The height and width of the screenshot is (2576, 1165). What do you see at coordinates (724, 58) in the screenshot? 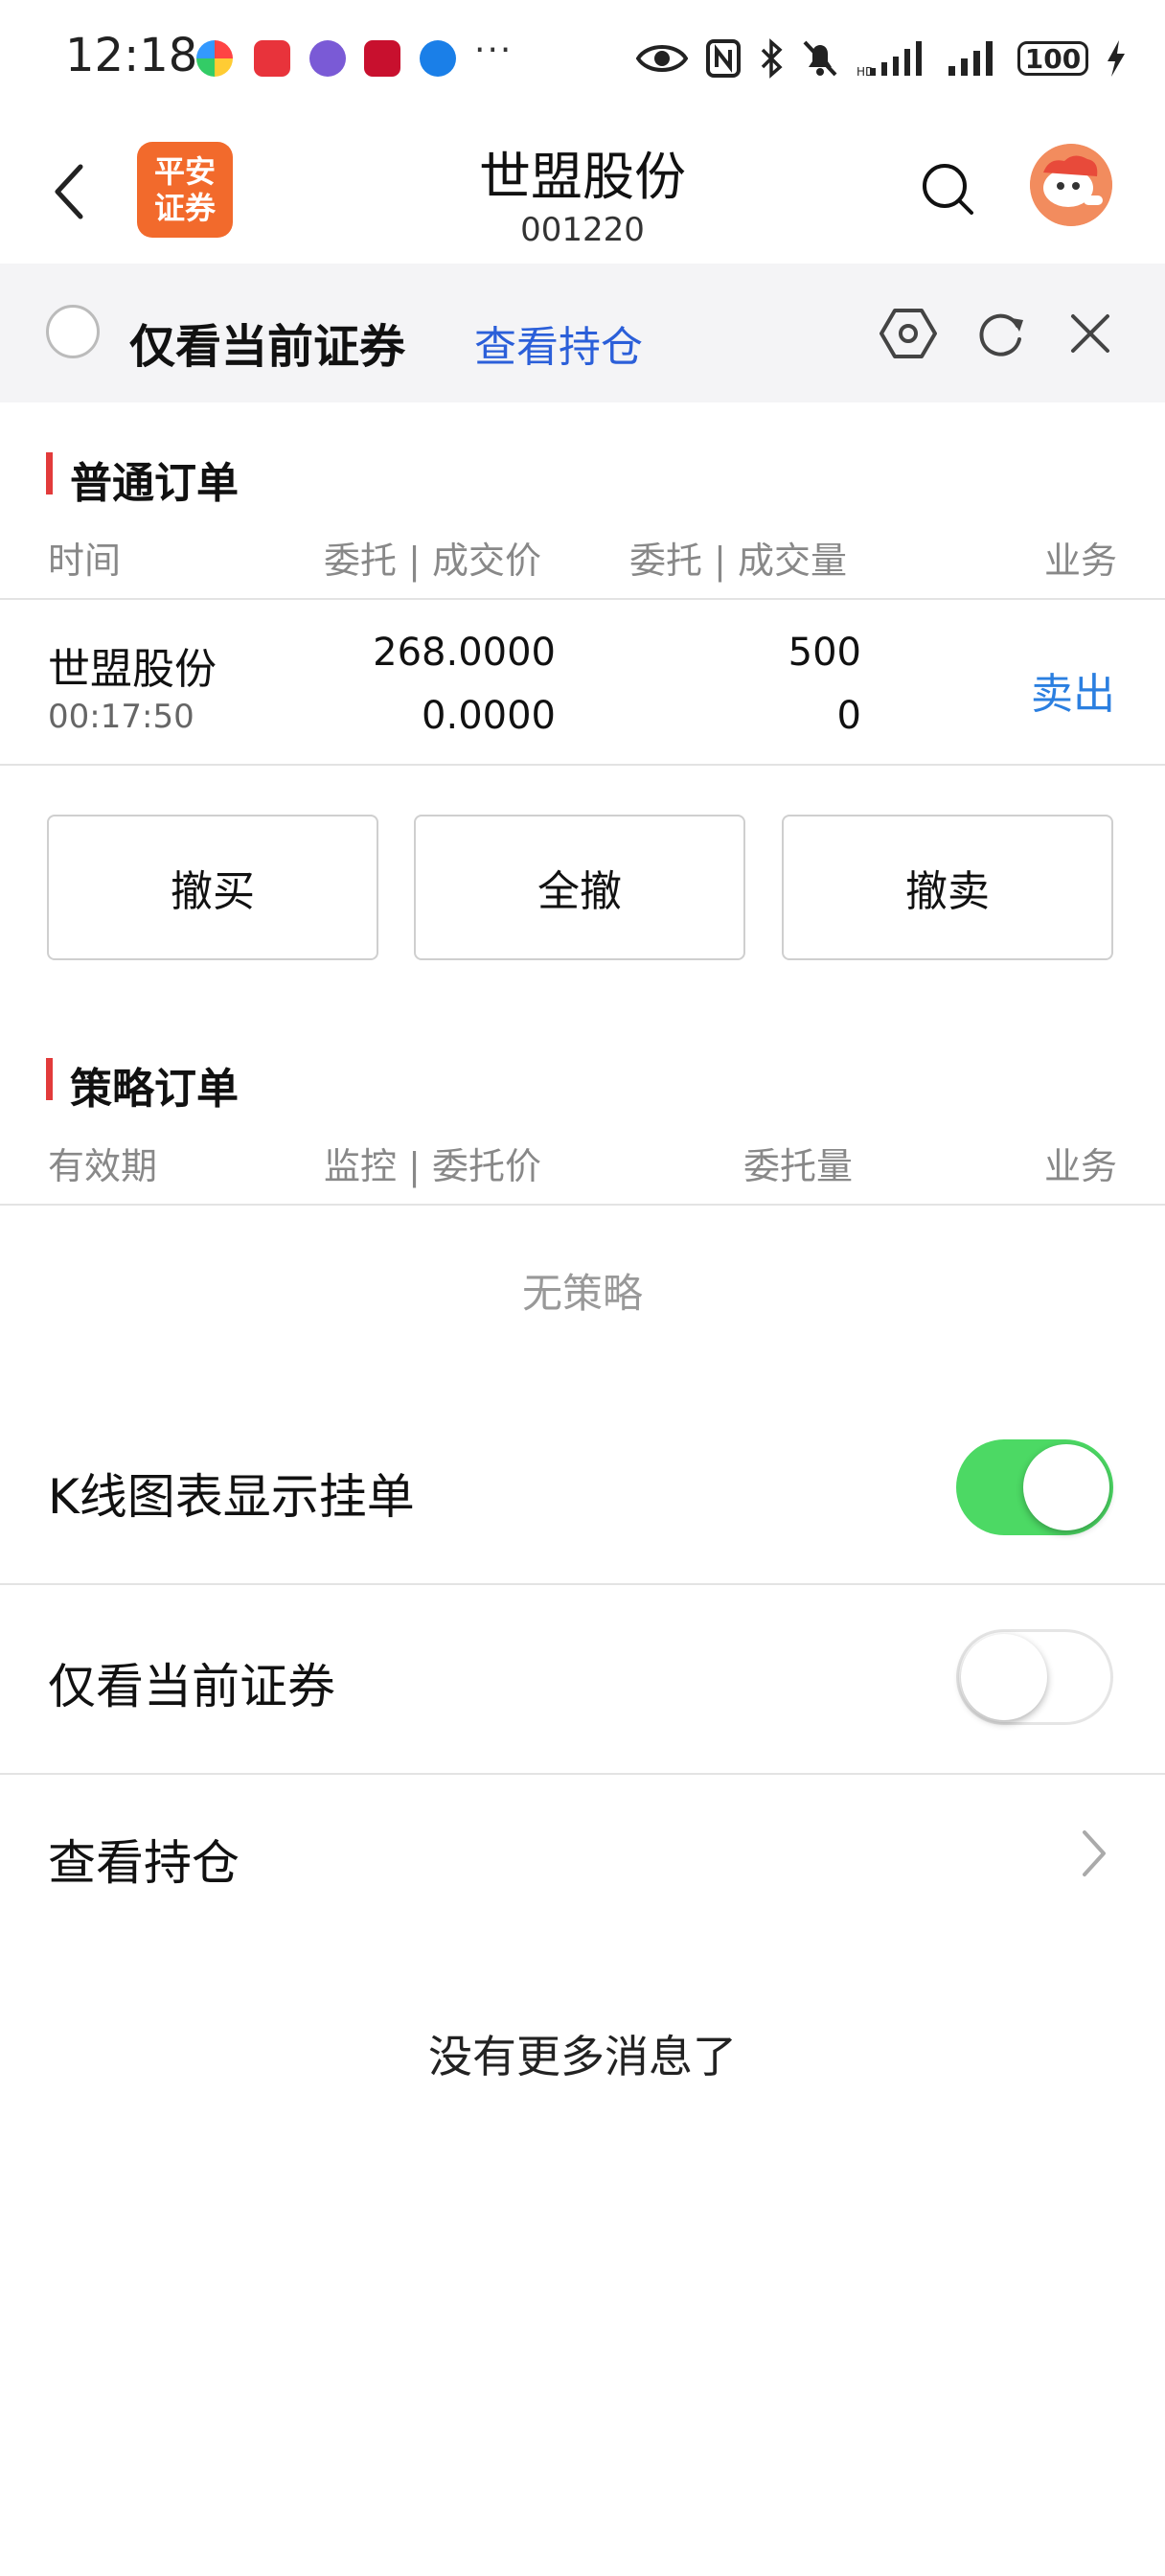
I see `nfc-icon` at bounding box center [724, 58].